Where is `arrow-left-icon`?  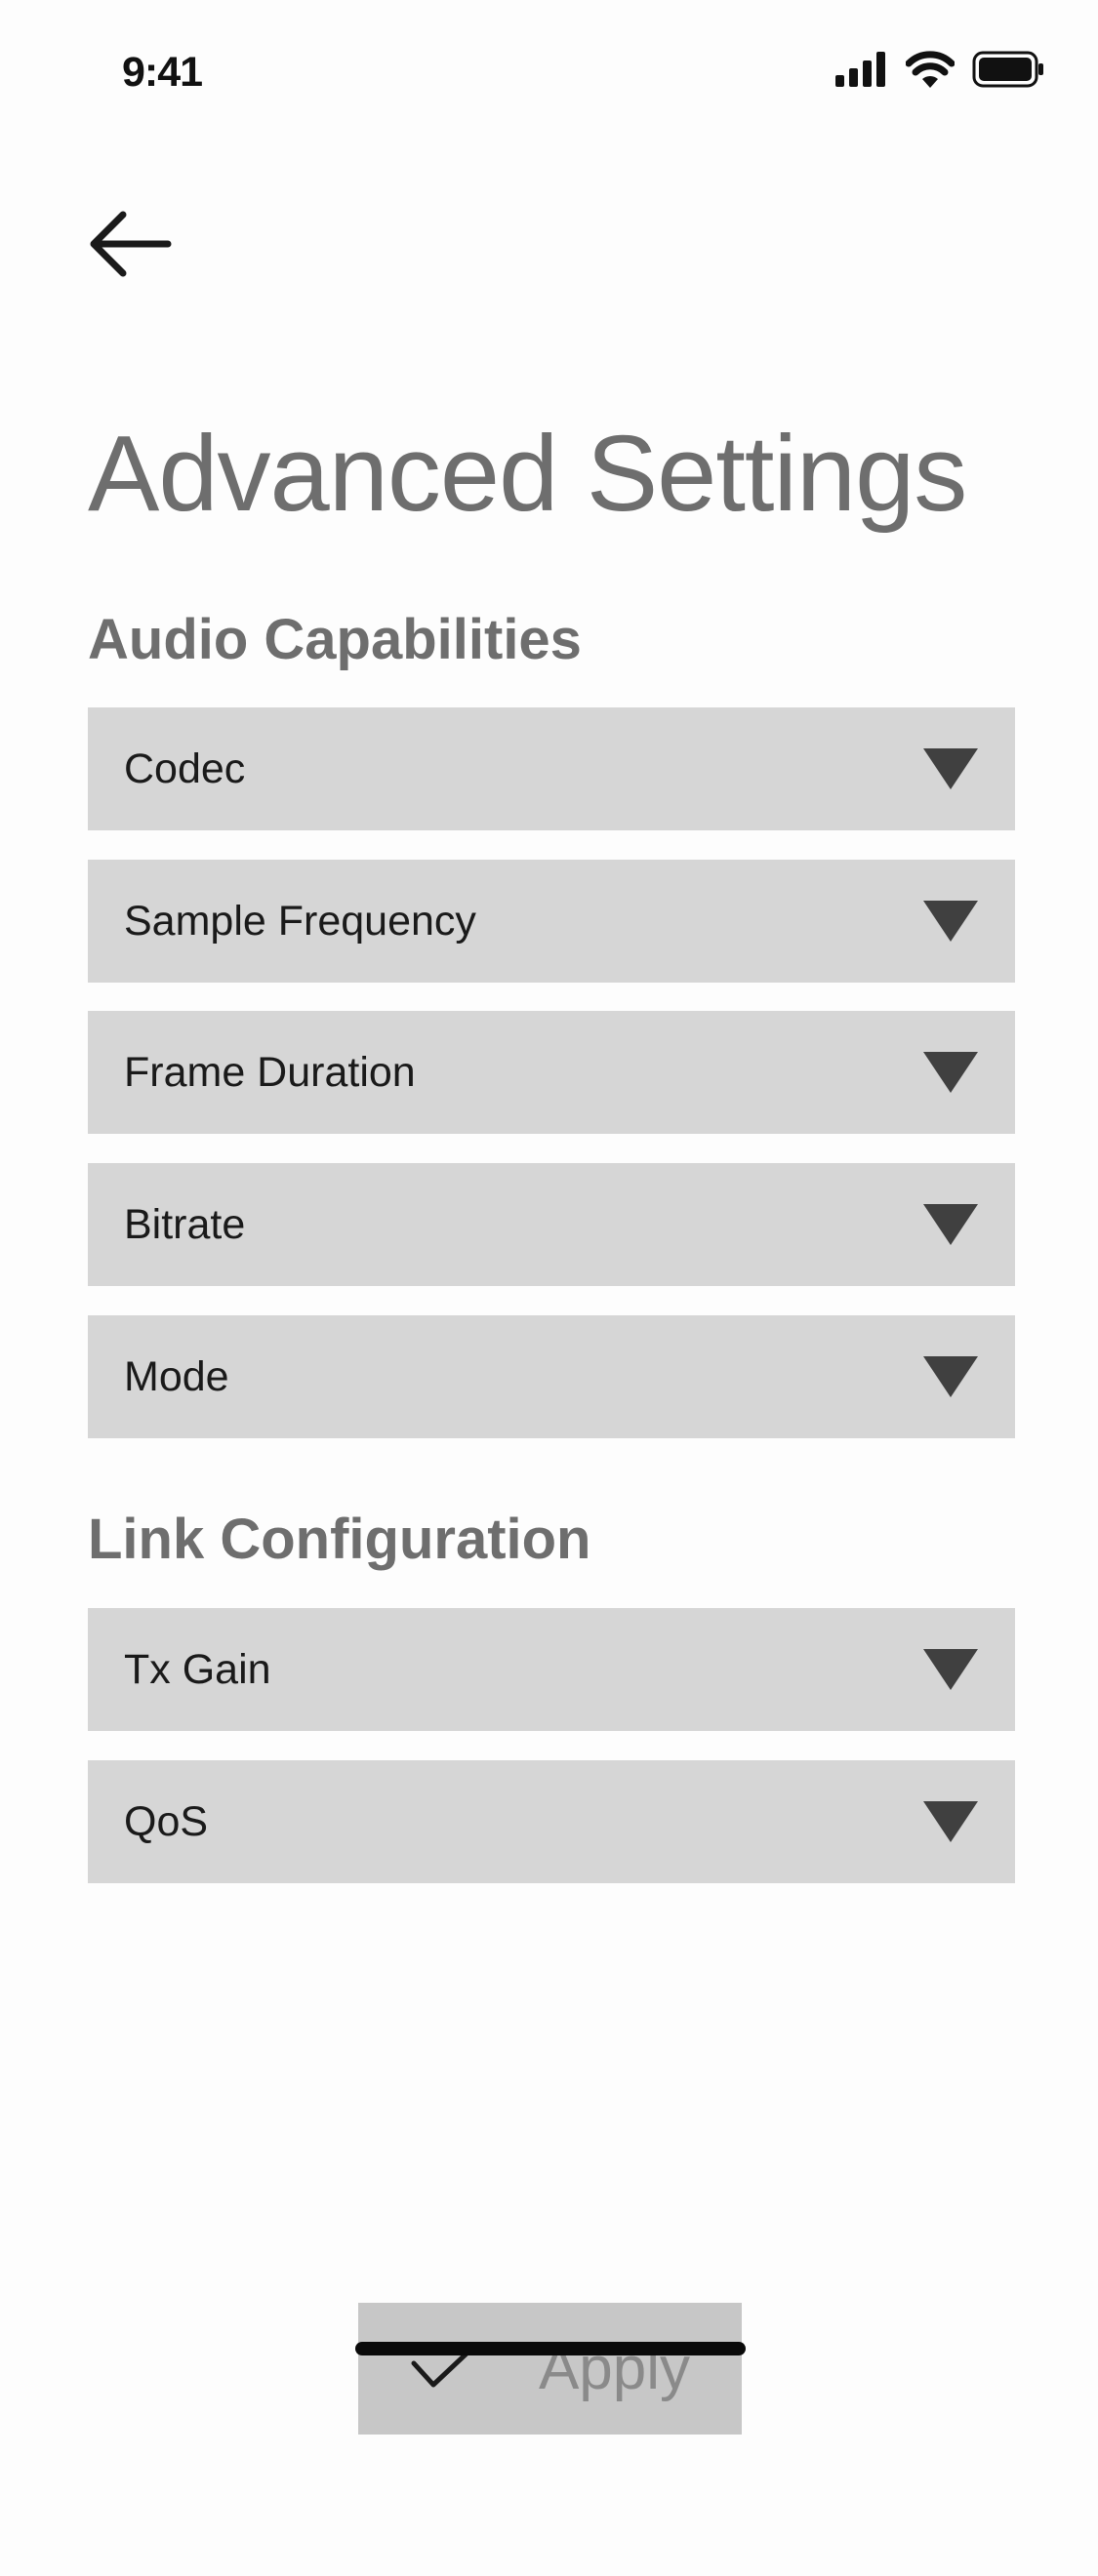
arrow-left-icon is located at coordinates (130, 244).